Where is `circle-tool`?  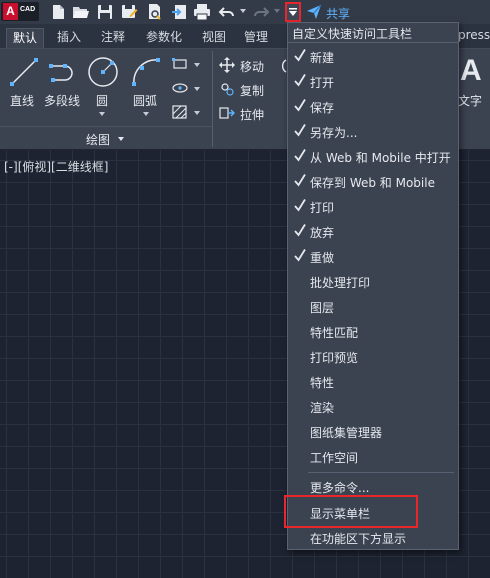
circle-tool is located at coordinates (103, 72).